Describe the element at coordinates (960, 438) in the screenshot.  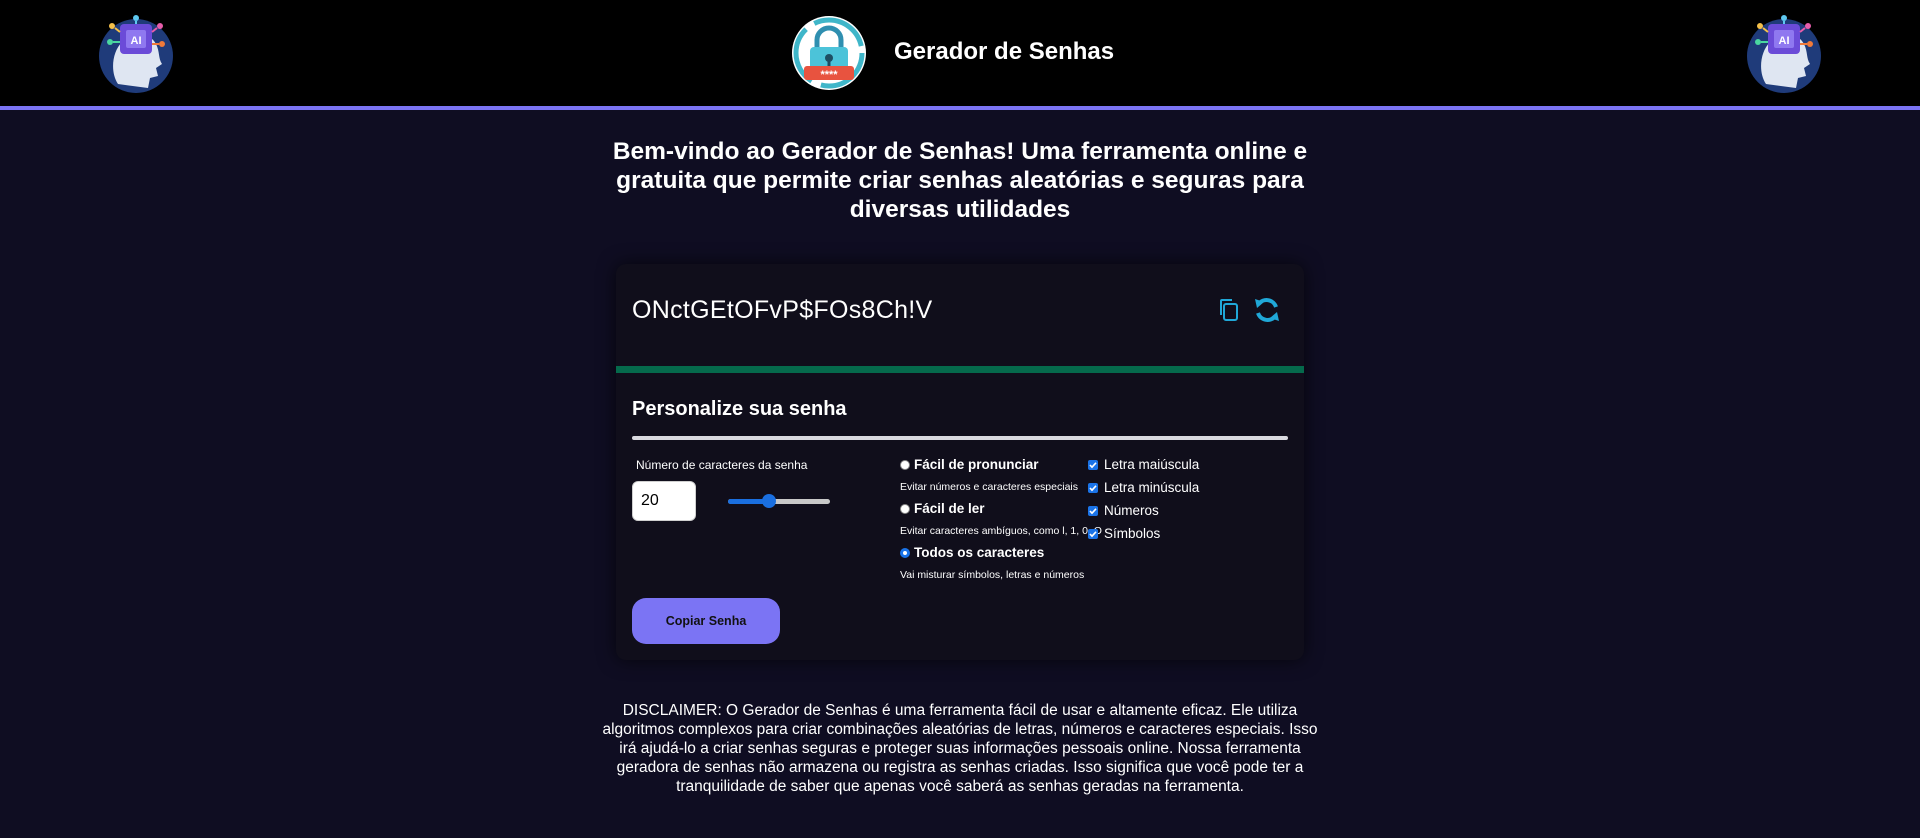
I see `section-divider` at that location.